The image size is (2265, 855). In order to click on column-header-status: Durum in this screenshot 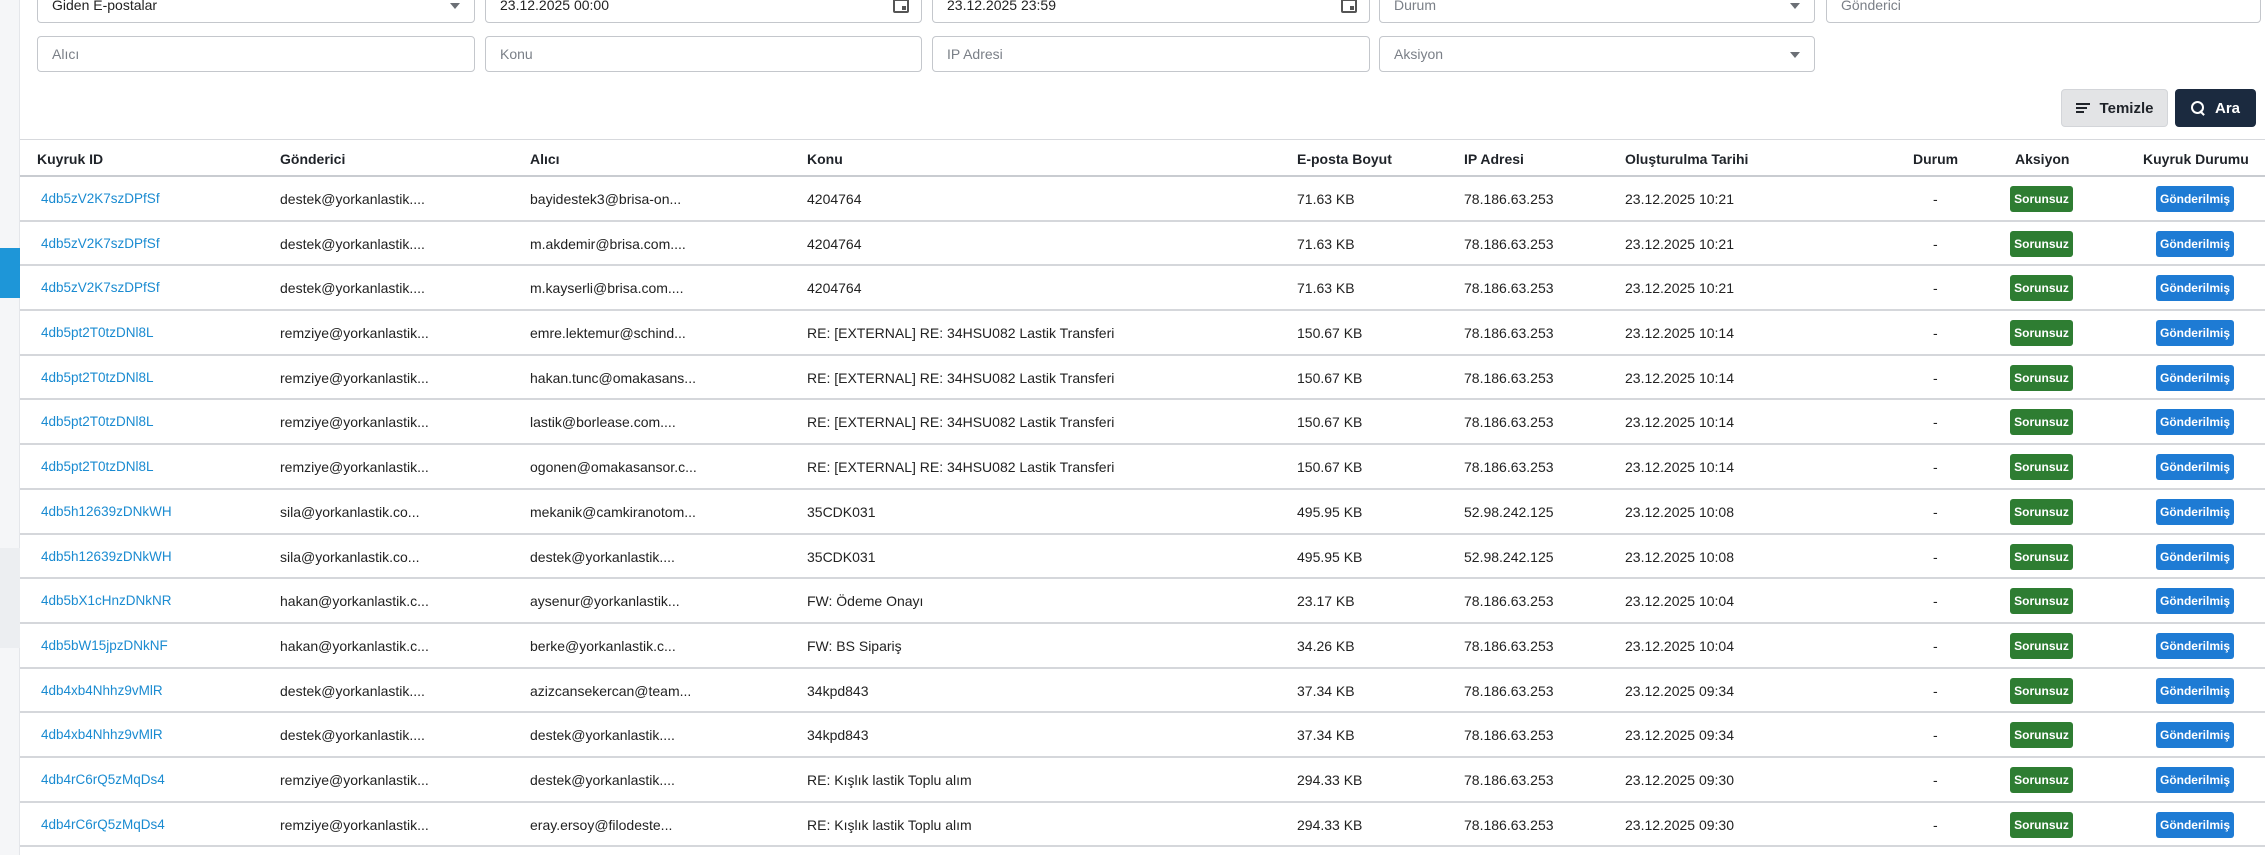, I will do `click(1935, 159)`.